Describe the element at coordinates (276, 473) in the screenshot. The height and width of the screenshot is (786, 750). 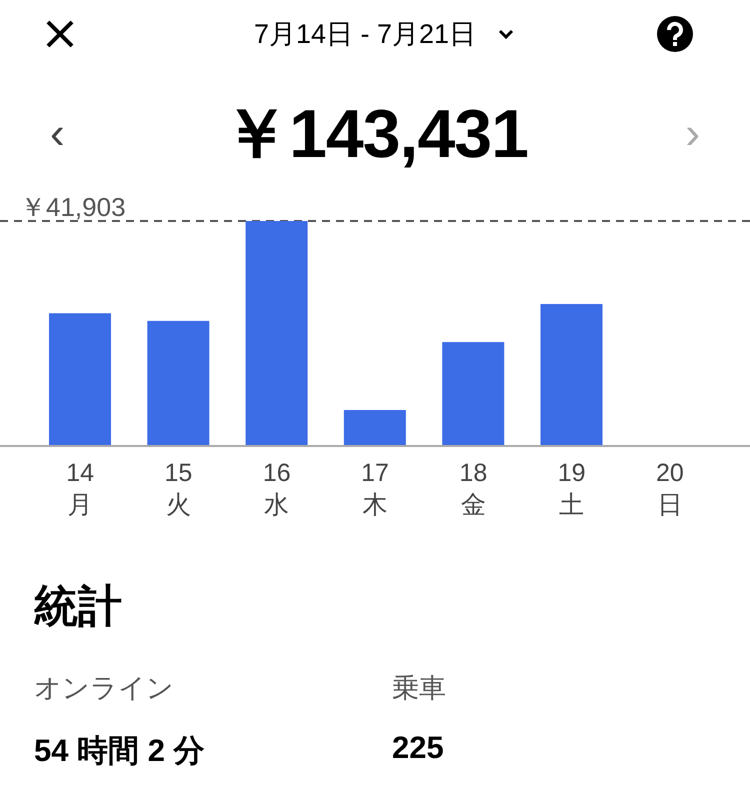
I see `day-label: 16` at that location.